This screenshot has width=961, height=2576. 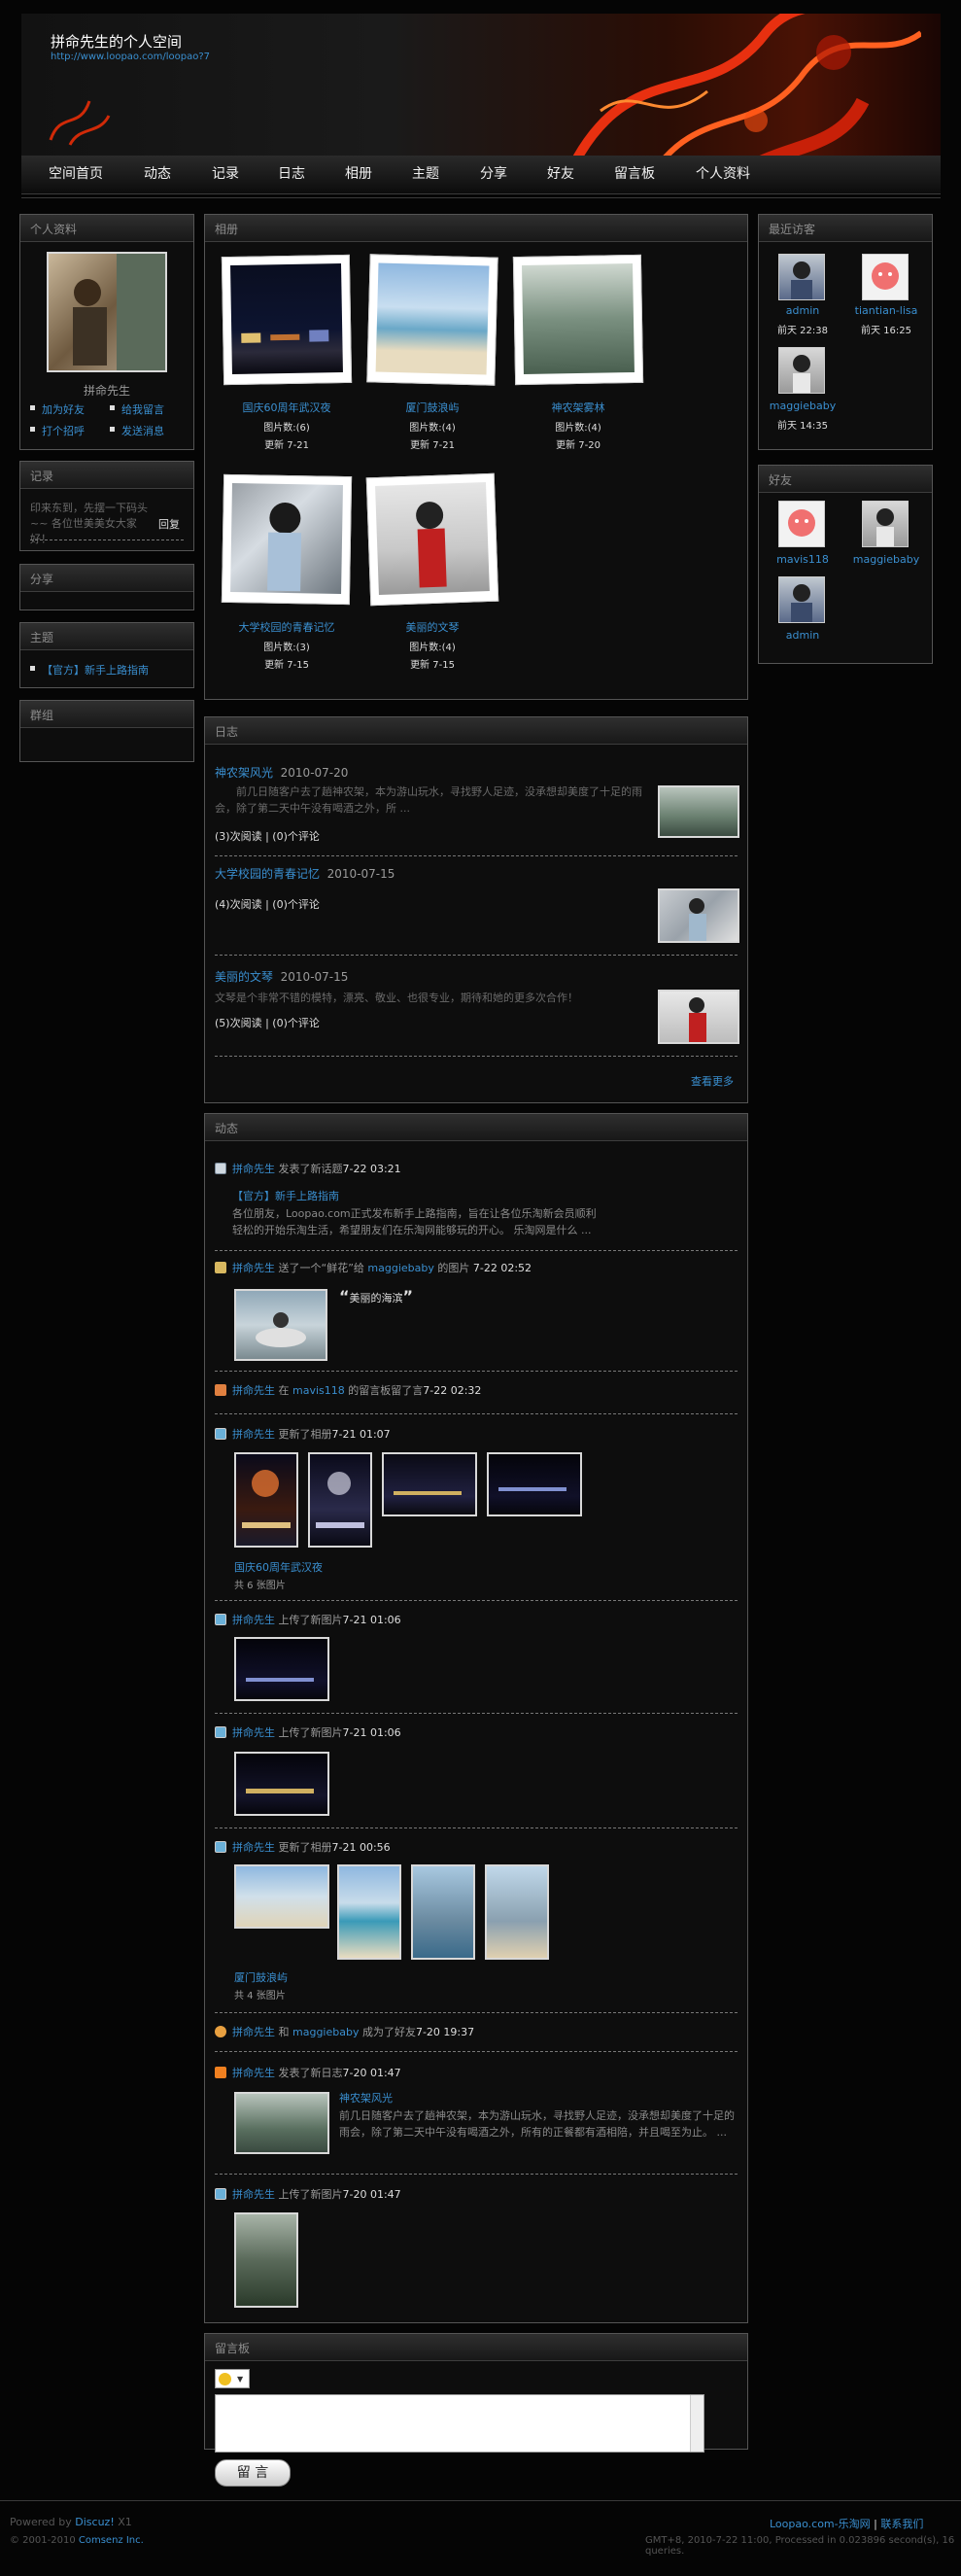 I want to click on album-name: 大学校园的青春记忆, so click(x=287, y=627).